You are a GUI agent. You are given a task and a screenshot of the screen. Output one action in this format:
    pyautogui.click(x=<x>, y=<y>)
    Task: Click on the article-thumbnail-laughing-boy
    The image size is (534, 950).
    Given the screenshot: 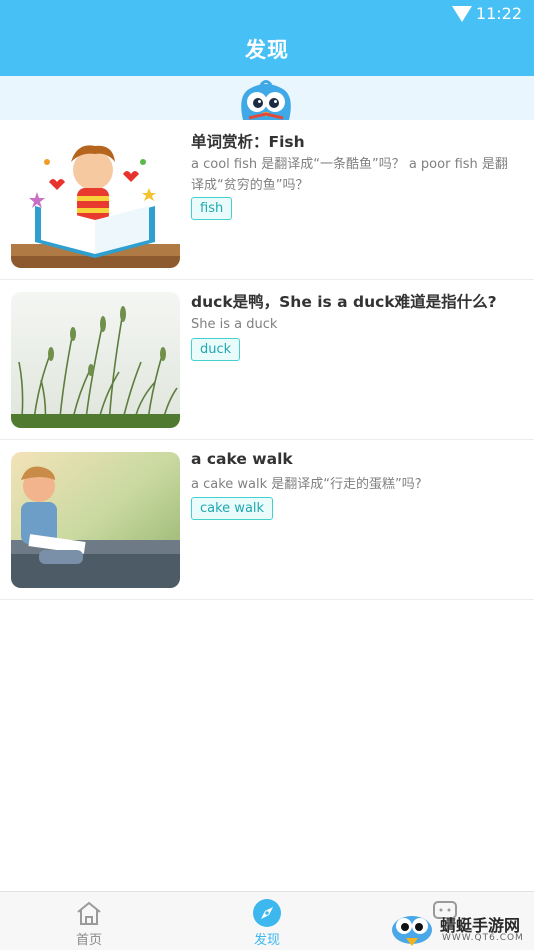 What is the action you would take?
    pyautogui.click(x=95, y=520)
    